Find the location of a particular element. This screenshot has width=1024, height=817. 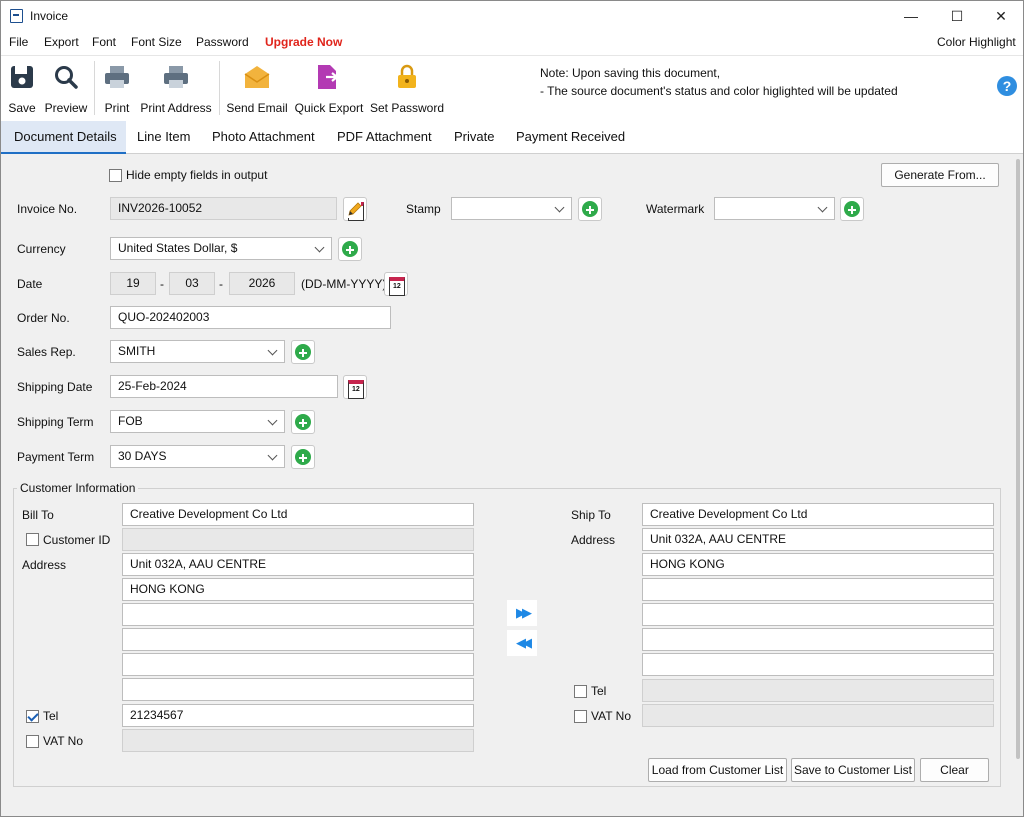

save-to-customer-list-button: Save to Customer List is located at coordinates (853, 770).